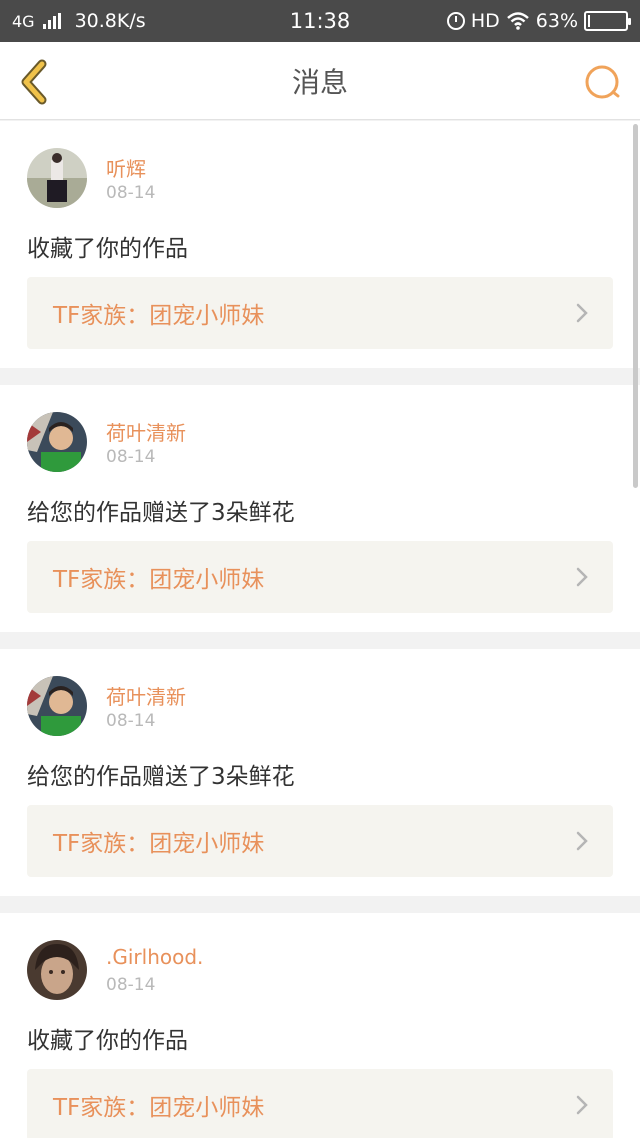  What do you see at coordinates (556, 21) in the screenshot?
I see `battery-percent: 63%` at bounding box center [556, 21].